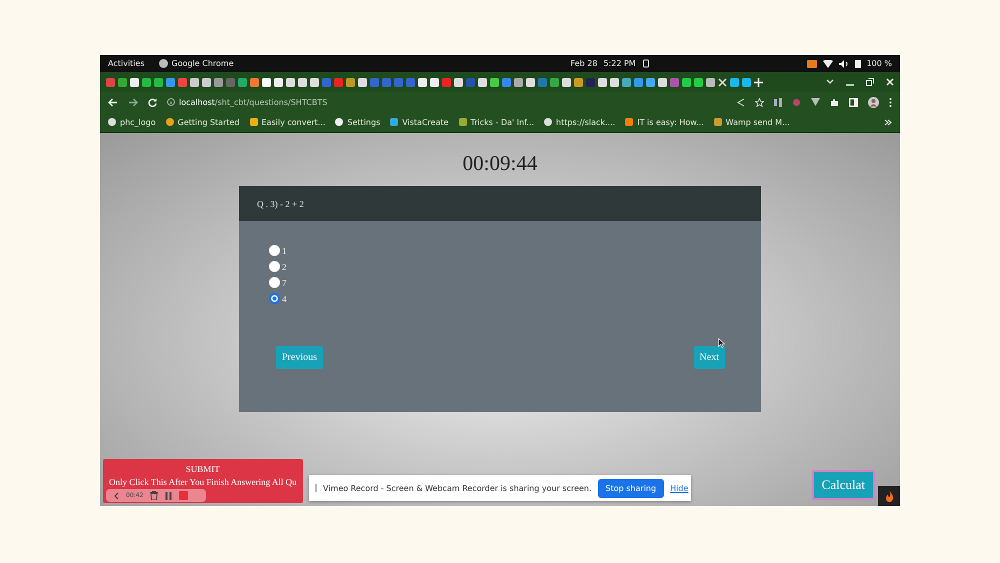 The width and height of the screenshot is (1000, 563). I want to click on forward-icon, so click(133, 102).